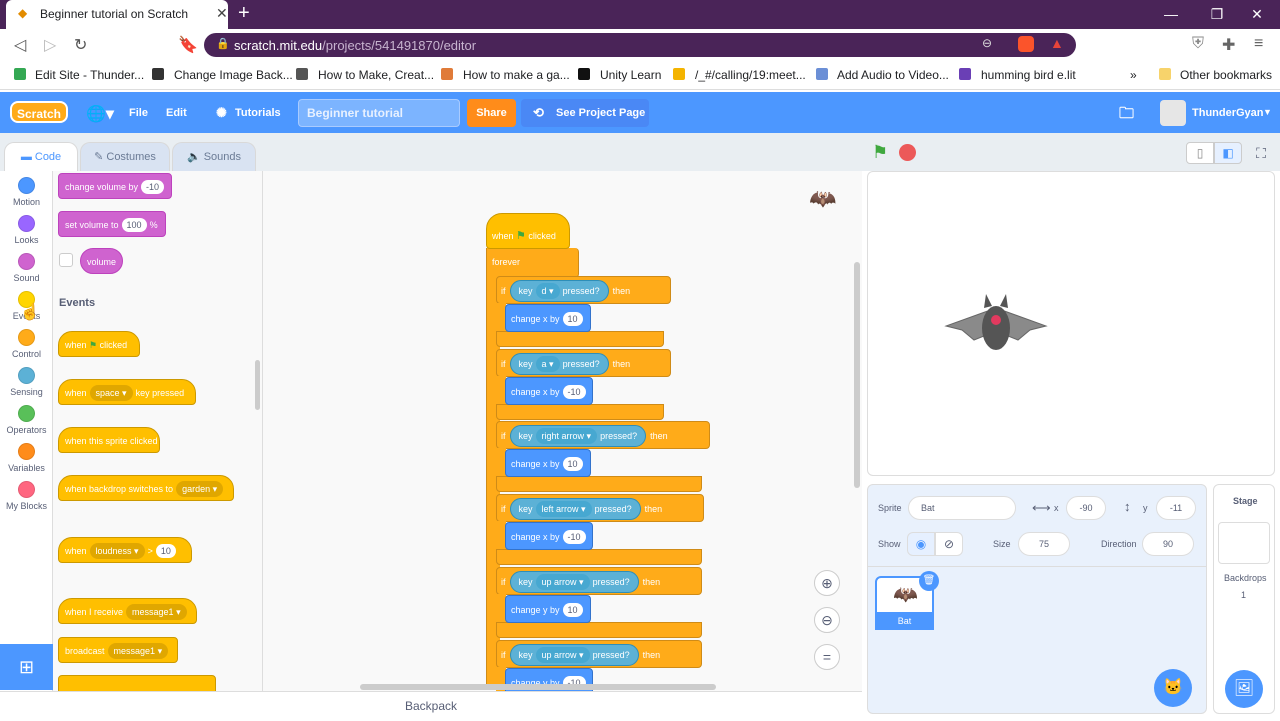 This screenshot has width=1280, height=721. What do you see at coordinates (137, 683) in the screenshot?
I see `block-broadcast-and-wait` at bounding box center [137, 683].